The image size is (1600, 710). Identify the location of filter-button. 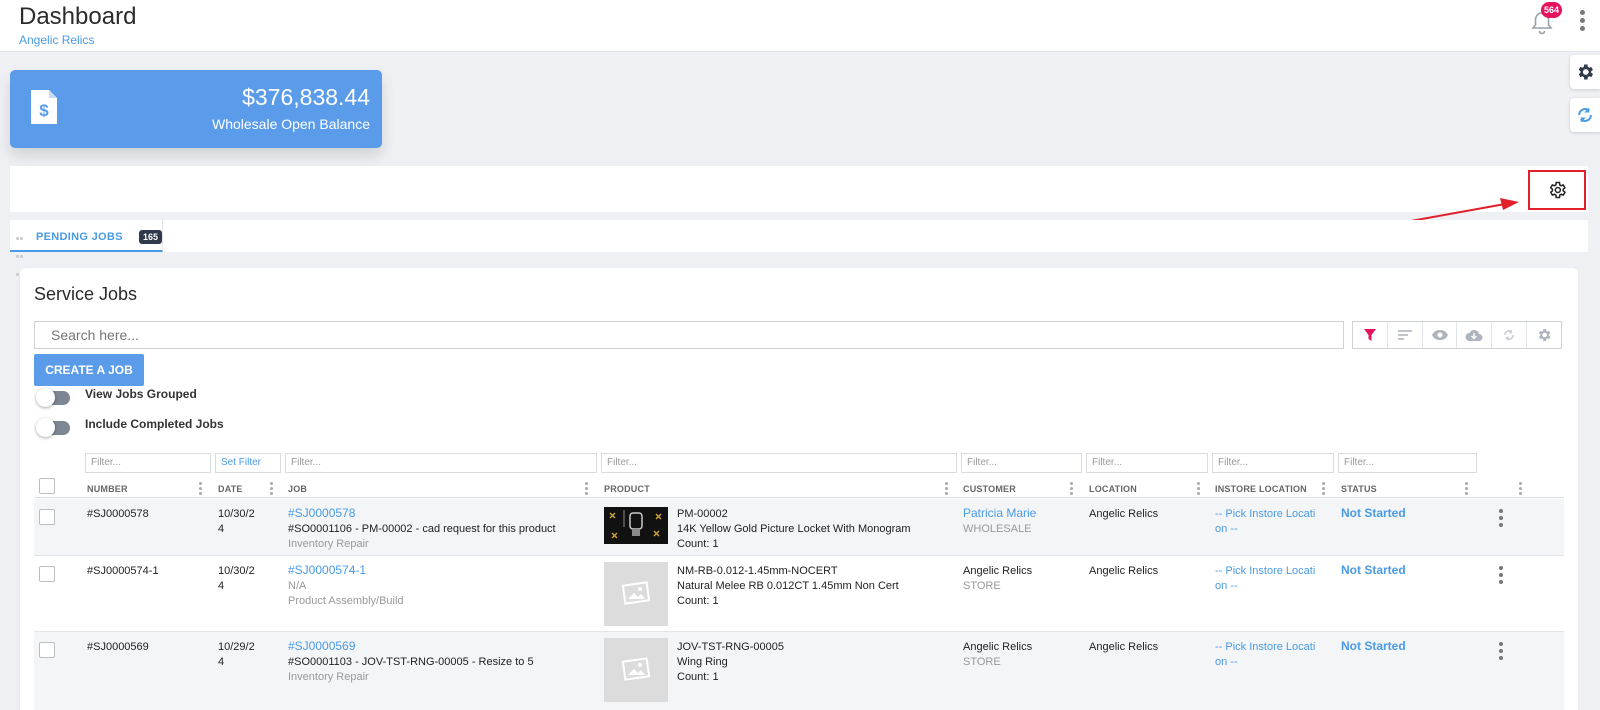
(1370, 335).